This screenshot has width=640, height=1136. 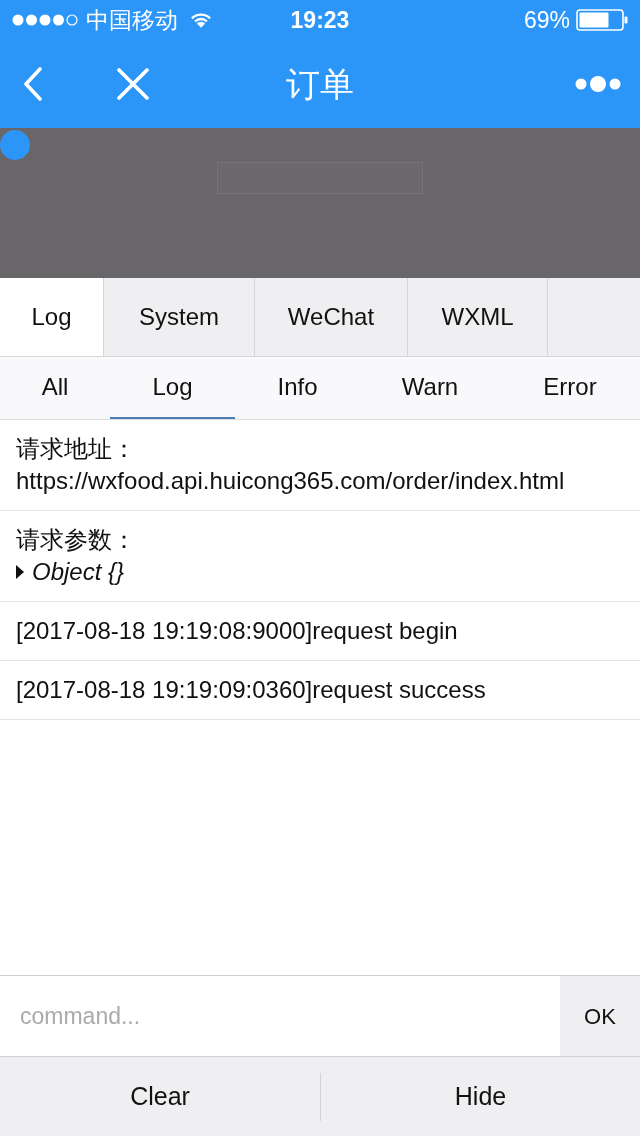 What do you see at coordinates (297, 388) in the screenshot?
I see `filter-tab: Info` at bounding box center [297, 388].